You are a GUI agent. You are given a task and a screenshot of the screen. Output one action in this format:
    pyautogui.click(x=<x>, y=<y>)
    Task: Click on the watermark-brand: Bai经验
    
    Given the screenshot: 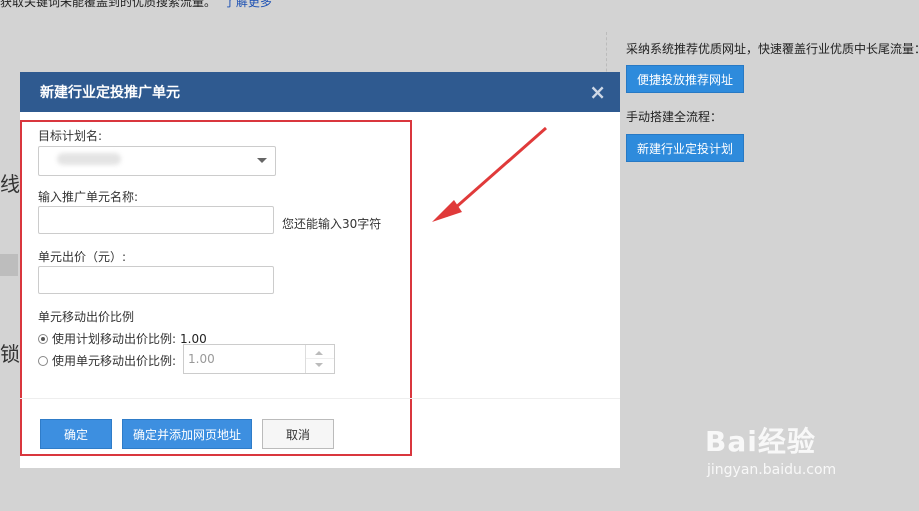 What is the action you would take?
    pyautogui.click(x=760, y=441)
    